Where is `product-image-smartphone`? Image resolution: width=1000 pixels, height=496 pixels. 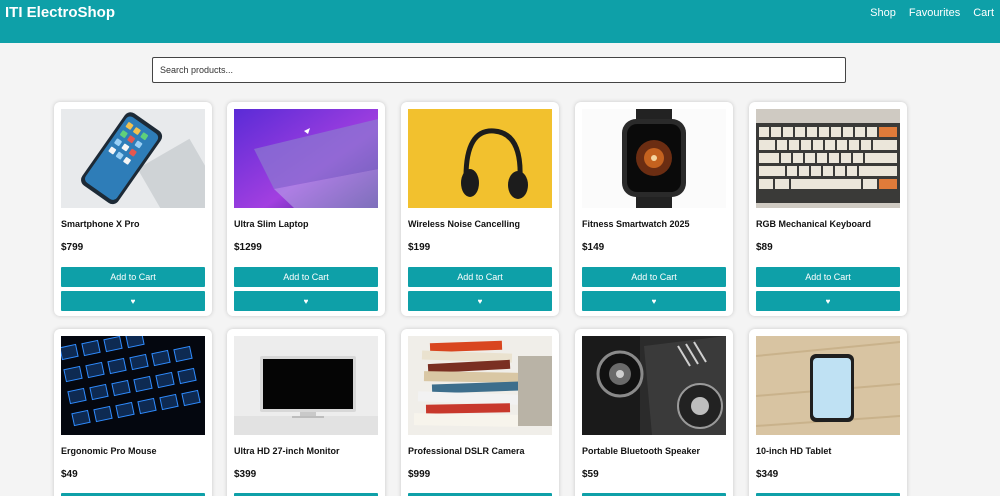 product-image-smartphone is located at coordinates (133, 158).